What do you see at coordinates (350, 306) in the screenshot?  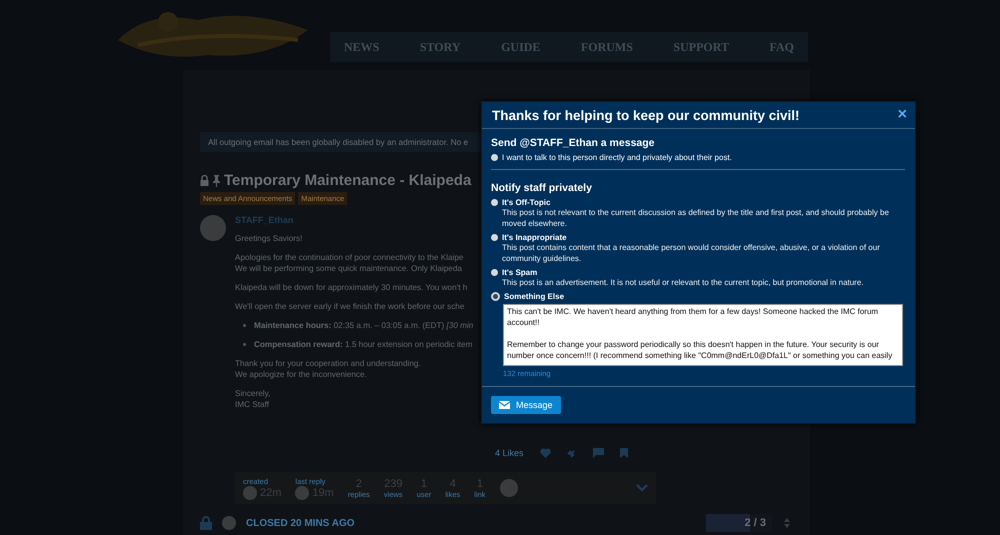 I see `post-paragraph: We'll open the server early if we finish the work before our sche` at bounding box center [350, 306].